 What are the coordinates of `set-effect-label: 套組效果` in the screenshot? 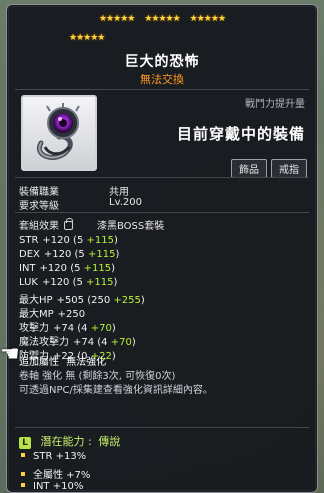 It's located at (39, 226).